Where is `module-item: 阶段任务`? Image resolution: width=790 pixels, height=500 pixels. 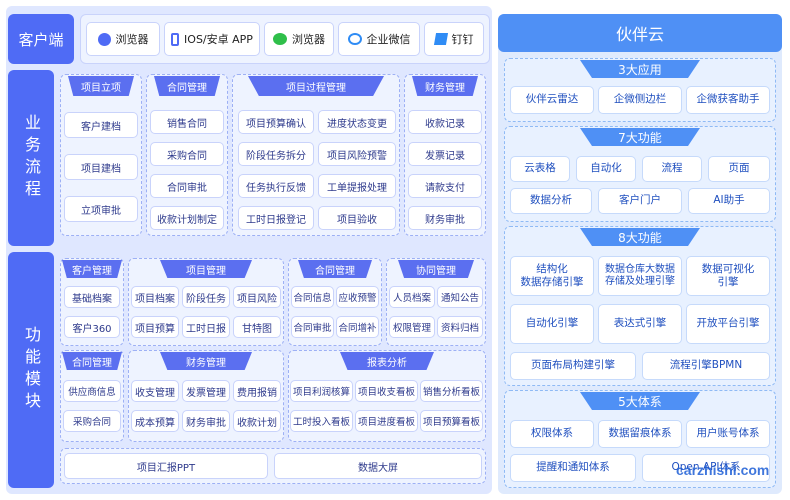
module-item: 阶段任务 is located at coordinates (206, 297).